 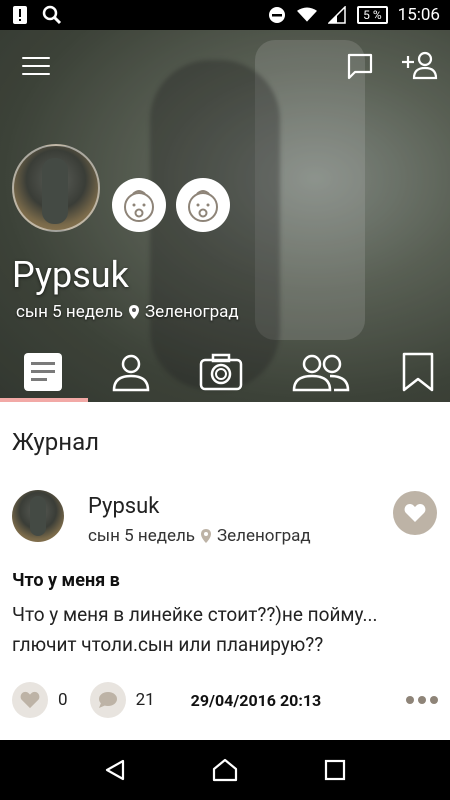 I want to click on post-author-avatar, so click(x=38, y=516).